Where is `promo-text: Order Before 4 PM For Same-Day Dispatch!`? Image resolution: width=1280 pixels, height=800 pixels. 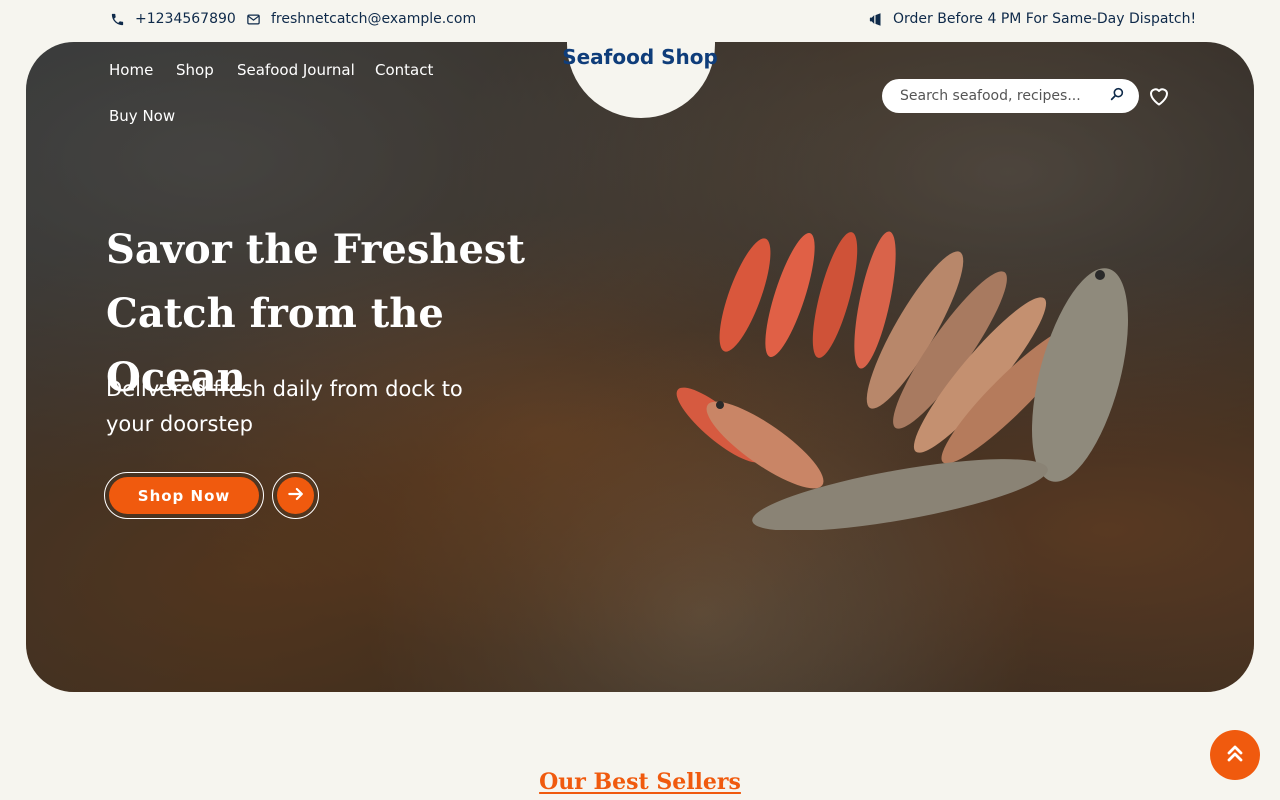 promo-text: Order Before 4 PM For Same-Day Dispatch! is located at coordinates (1045, 19).